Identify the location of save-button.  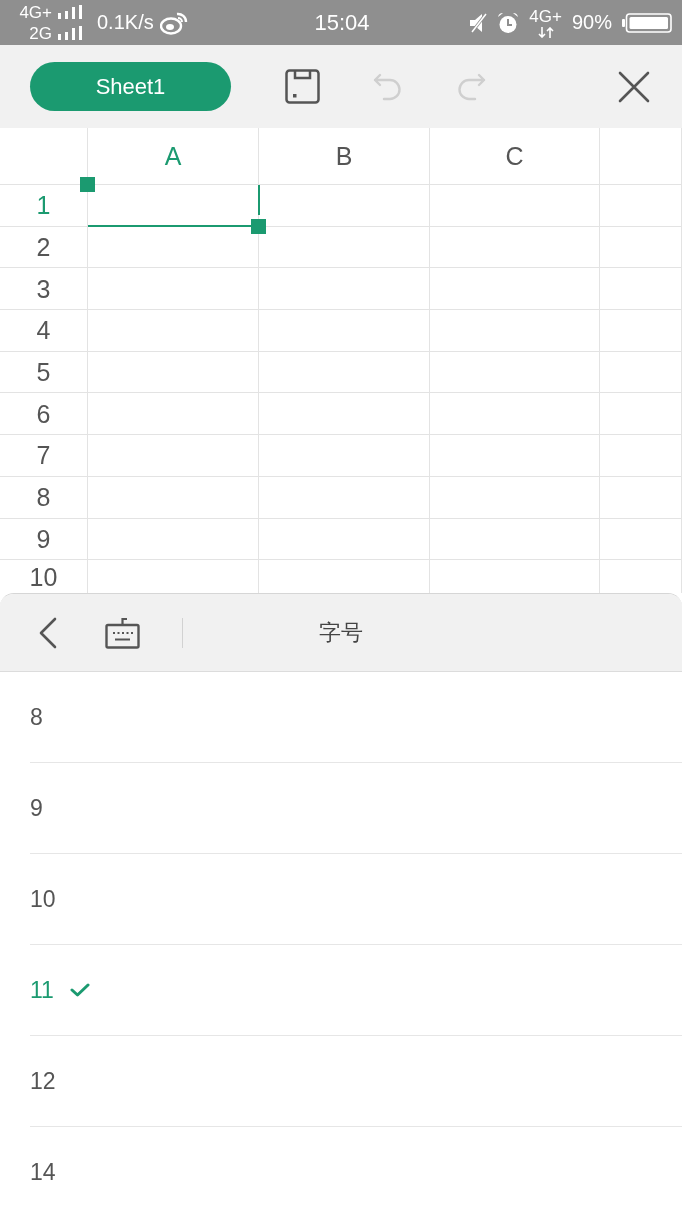
(302, 86).